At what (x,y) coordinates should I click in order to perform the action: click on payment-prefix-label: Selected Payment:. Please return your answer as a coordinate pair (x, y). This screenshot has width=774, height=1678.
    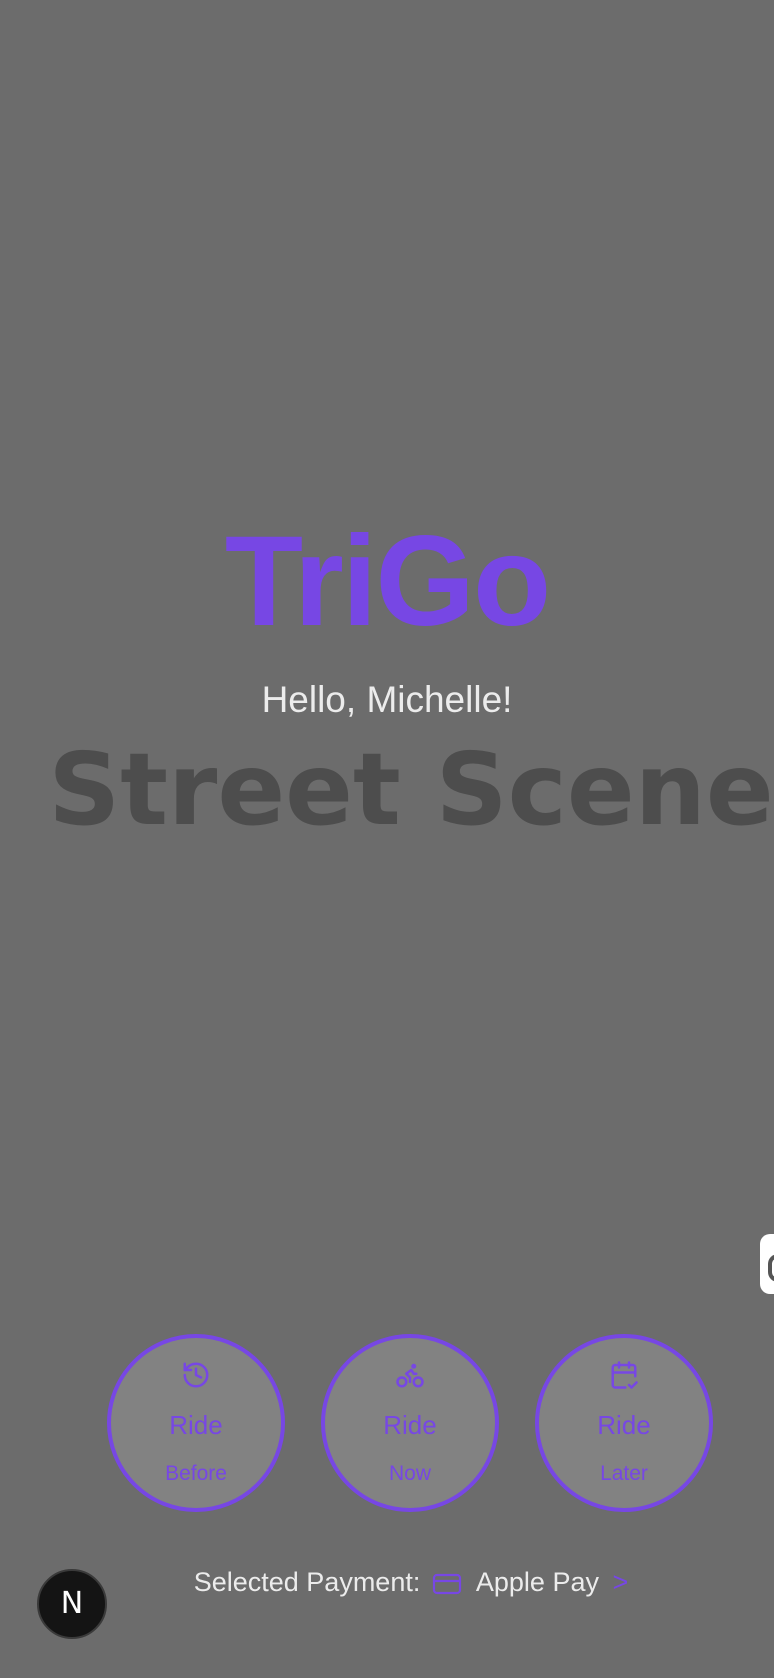
    Looking at the image, I should click on (307, 1582).